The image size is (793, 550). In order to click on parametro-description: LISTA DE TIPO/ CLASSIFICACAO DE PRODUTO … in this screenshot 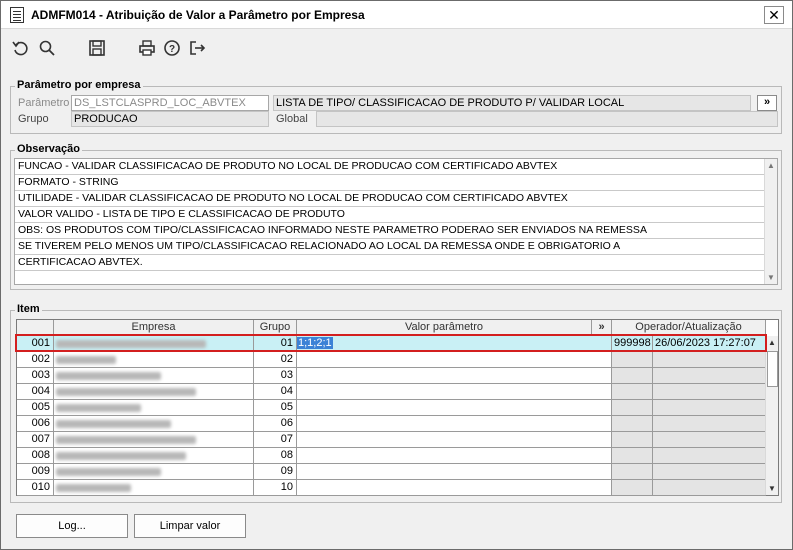, I will do `click(512, 103)`.